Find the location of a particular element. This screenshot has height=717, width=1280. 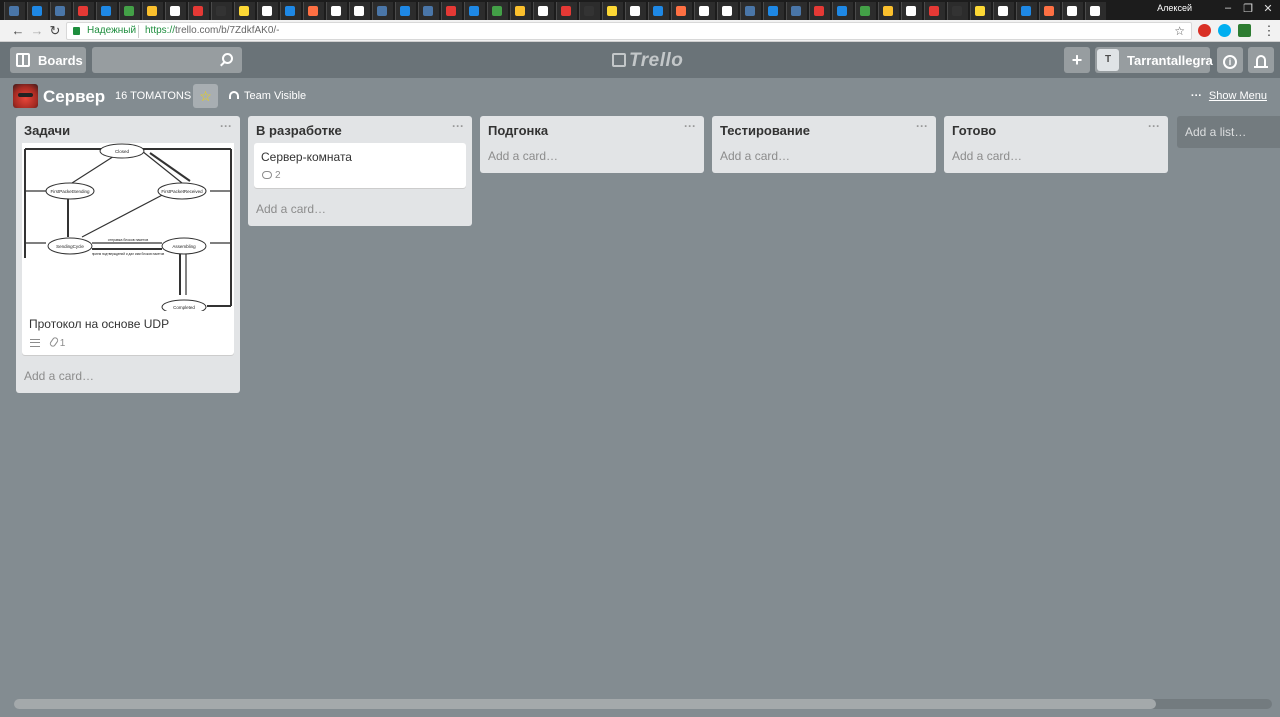

notifications-button is located at coordinates (1261, 60).